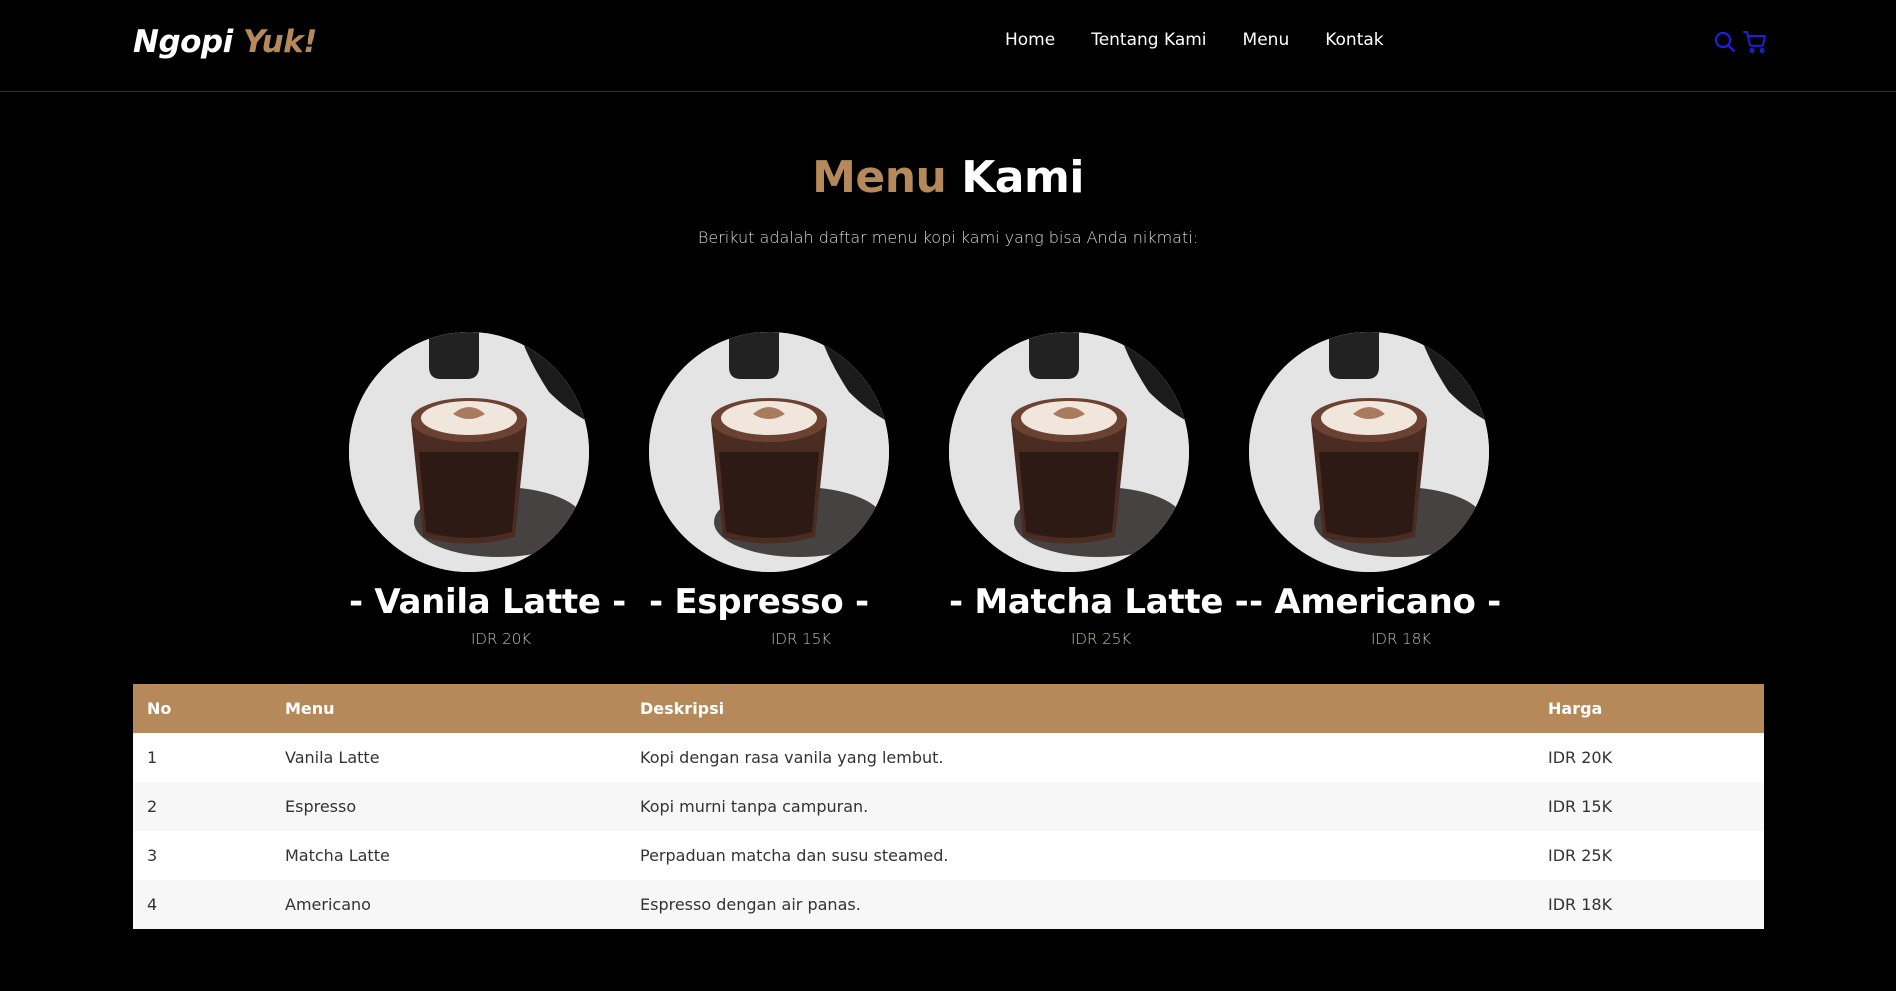 This screenshot has height=991, width=1896. What do you see at coordinates (948, 46) in the screenshot?
I see `navbar: Ngopi Yuk! Home Tentang Kami Menu Kontak` at bounding box center [948, 46].